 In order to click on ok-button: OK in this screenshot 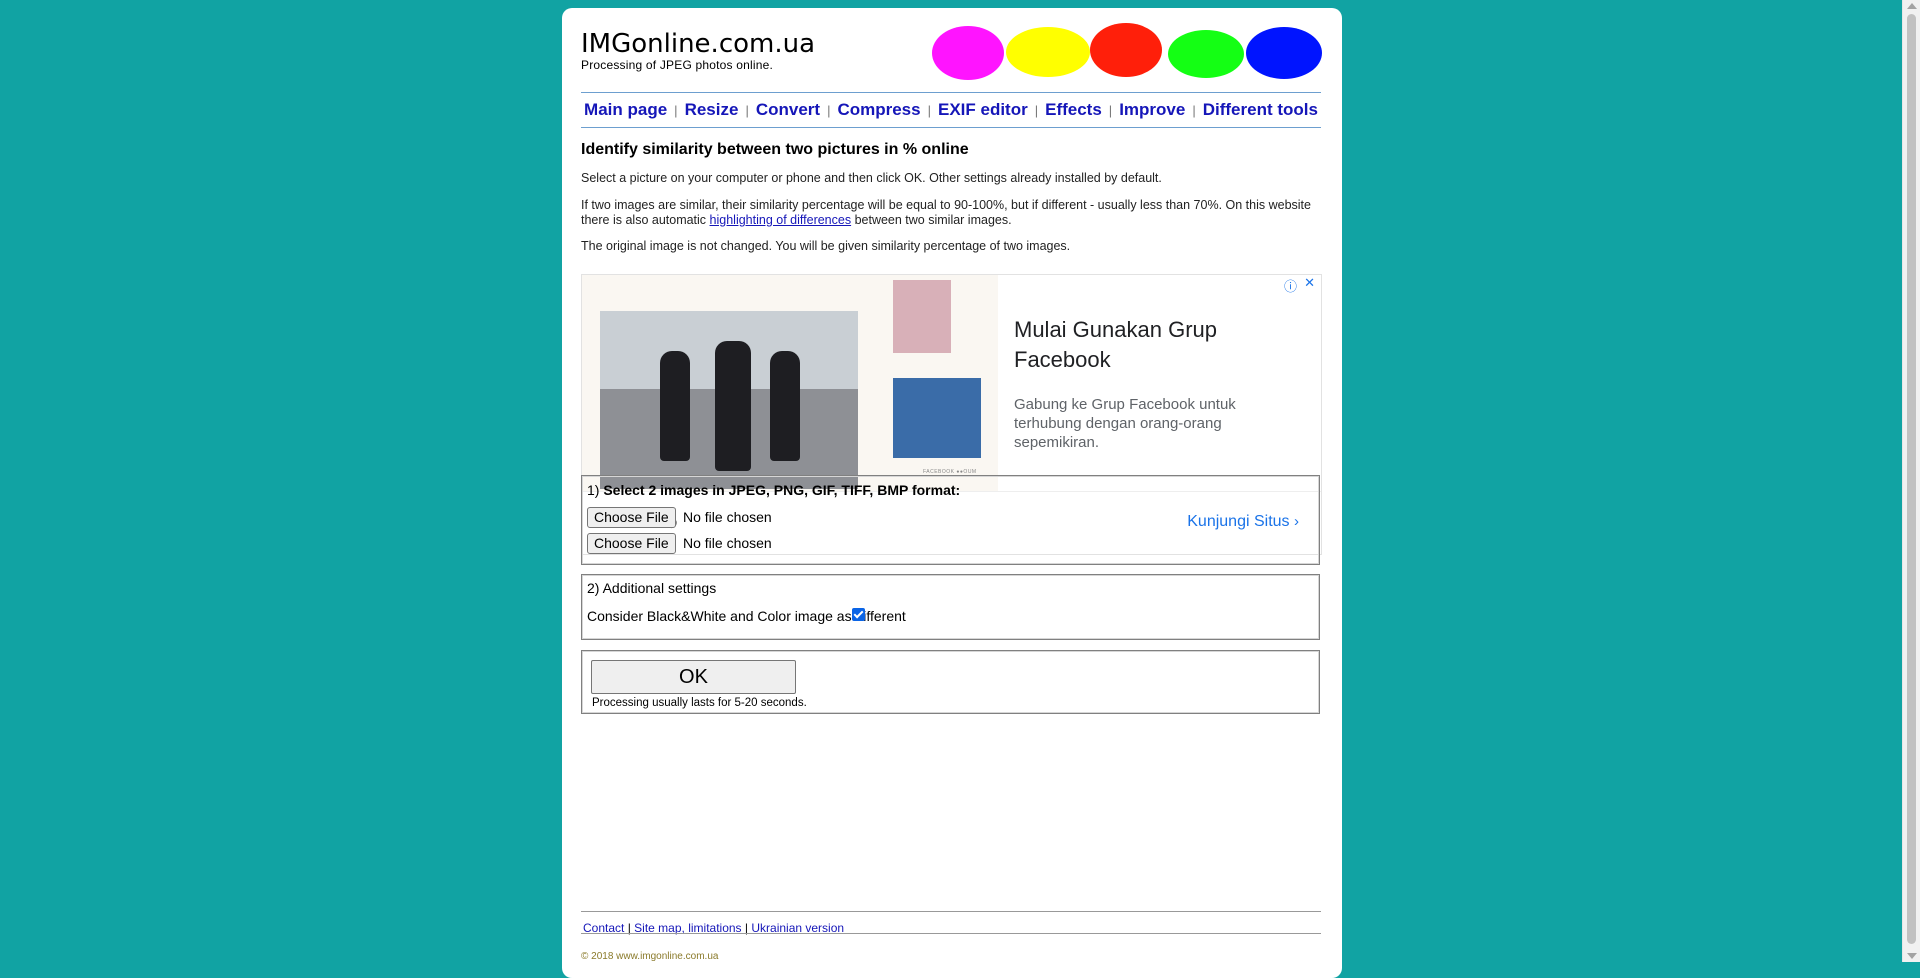, I will do `click(693, 677)`.